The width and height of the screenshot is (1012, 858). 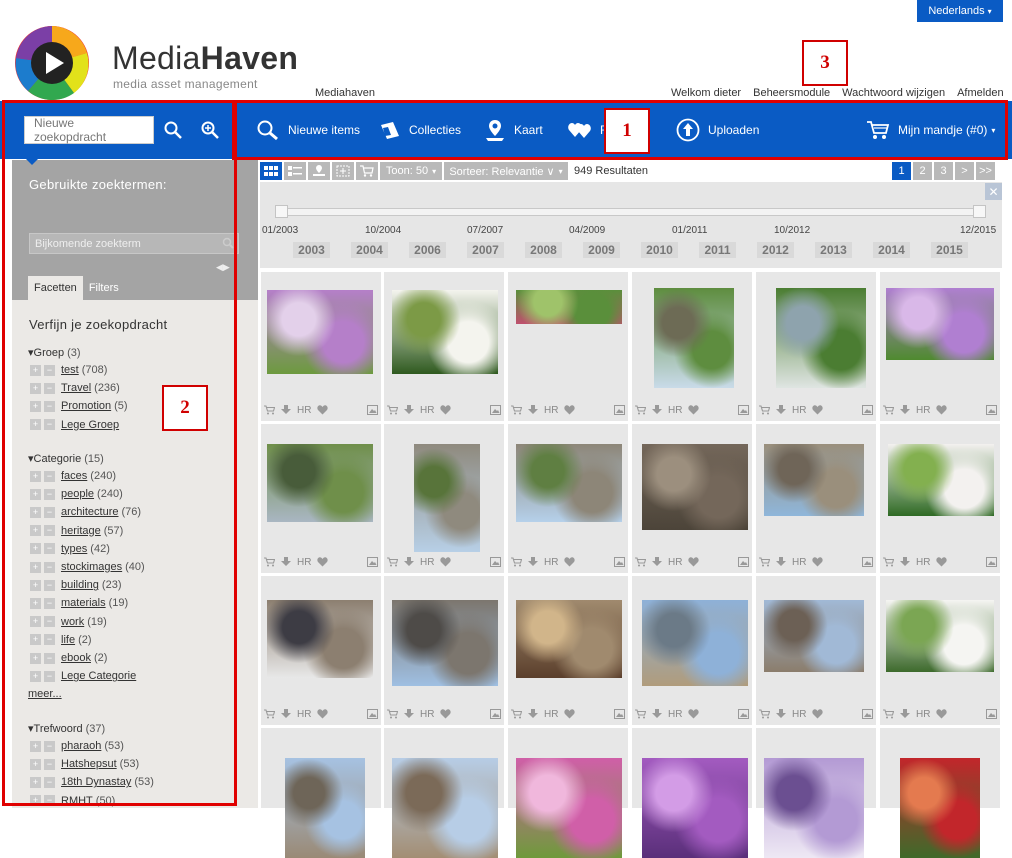 What do you see at coordinates (893, 93) in the screenshot?
I see `change-password-link: Wachtwoord wijzigen` at bounding box center [893, 93].